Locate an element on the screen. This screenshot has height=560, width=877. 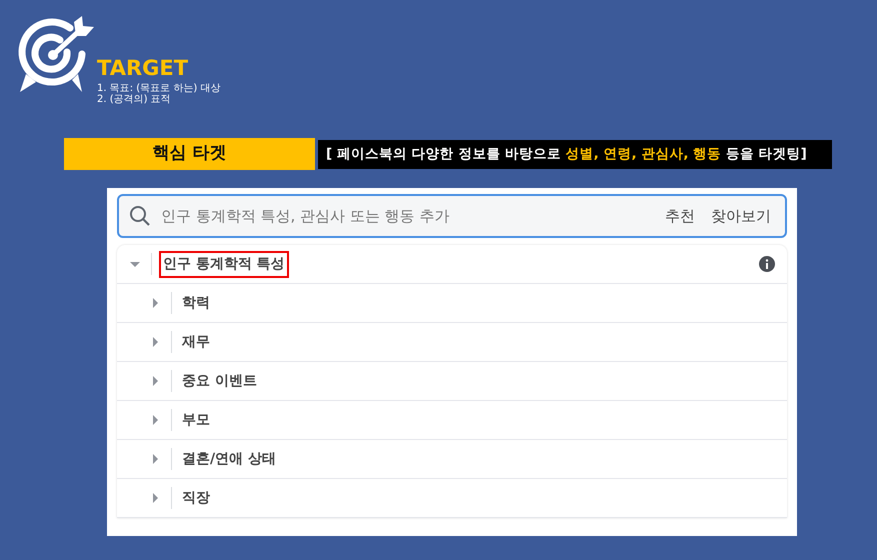
heading-label: 핵심 타겟 is located at coordinates (189, 154).